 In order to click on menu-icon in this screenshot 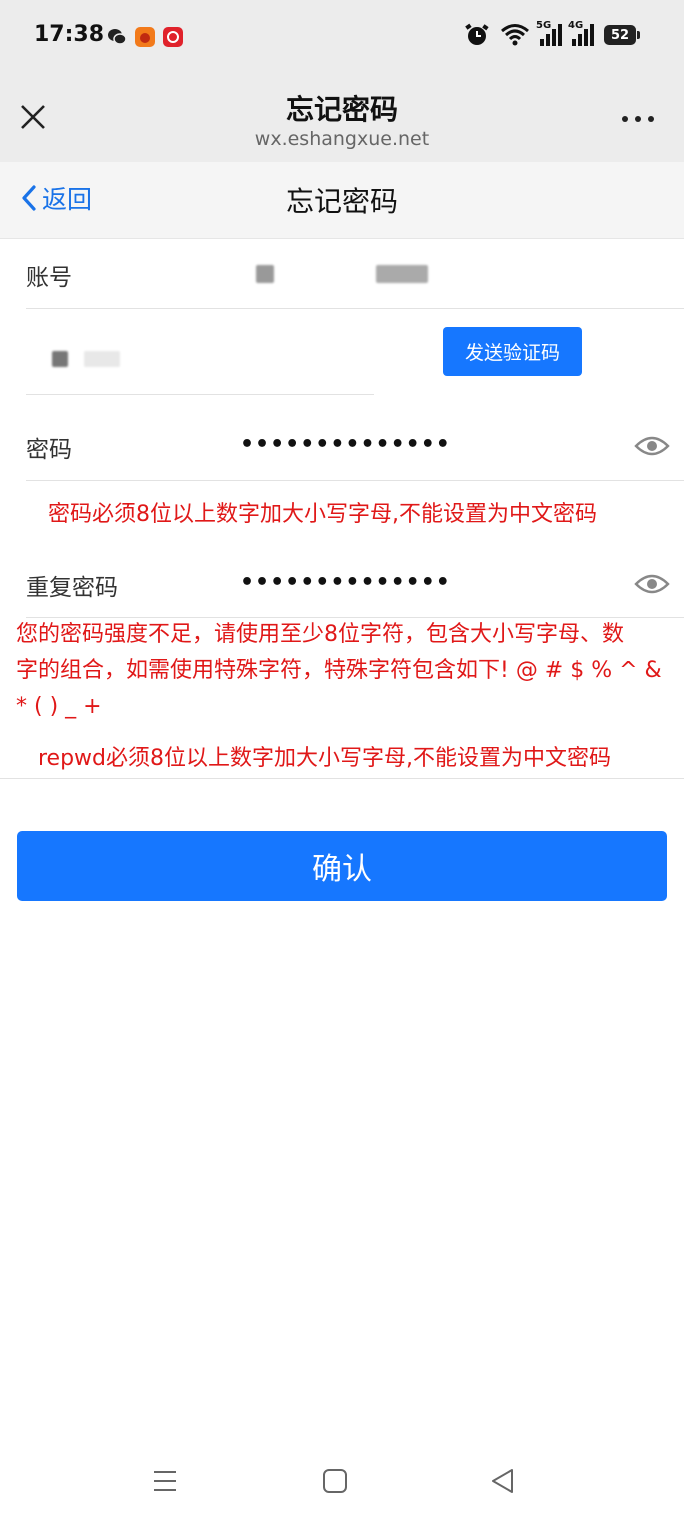, I will do `click(165, 1481)`.